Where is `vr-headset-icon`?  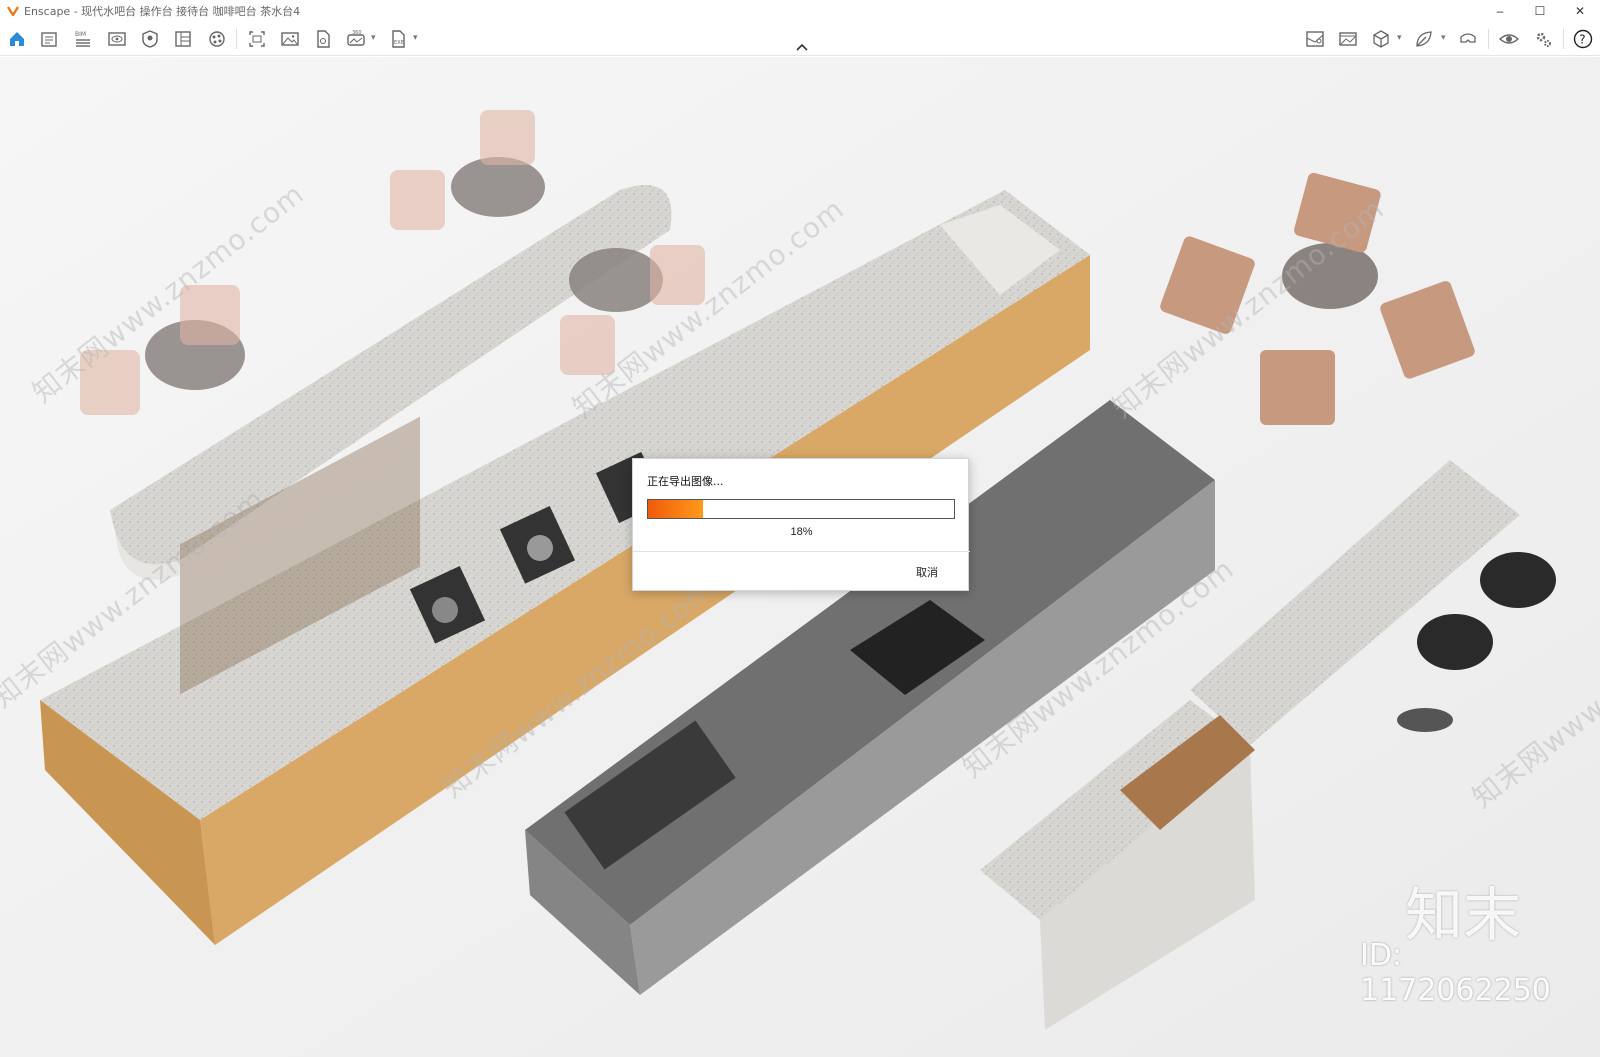
vr-headset-icon is located at coordinates (1468, 38).